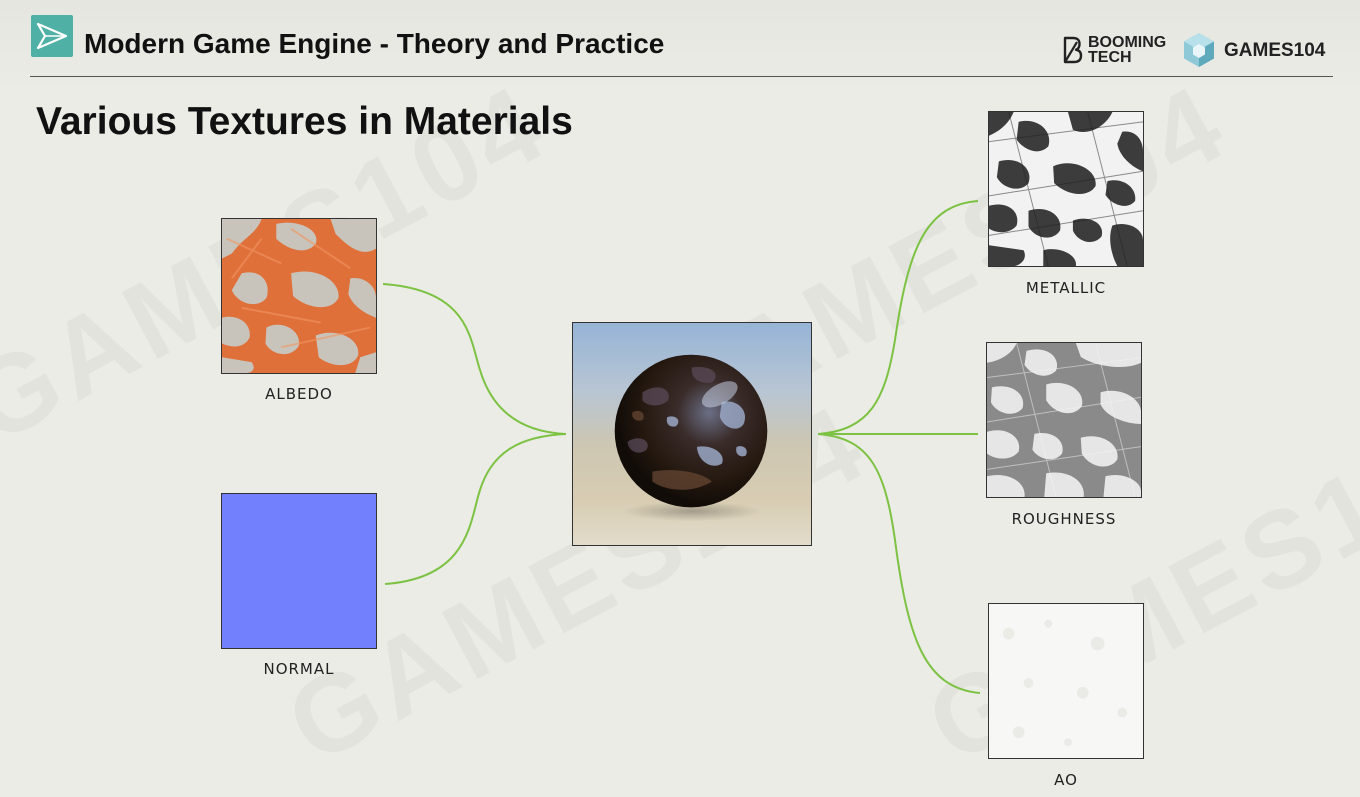  I want to click on normal-texture, so click(299, 571).